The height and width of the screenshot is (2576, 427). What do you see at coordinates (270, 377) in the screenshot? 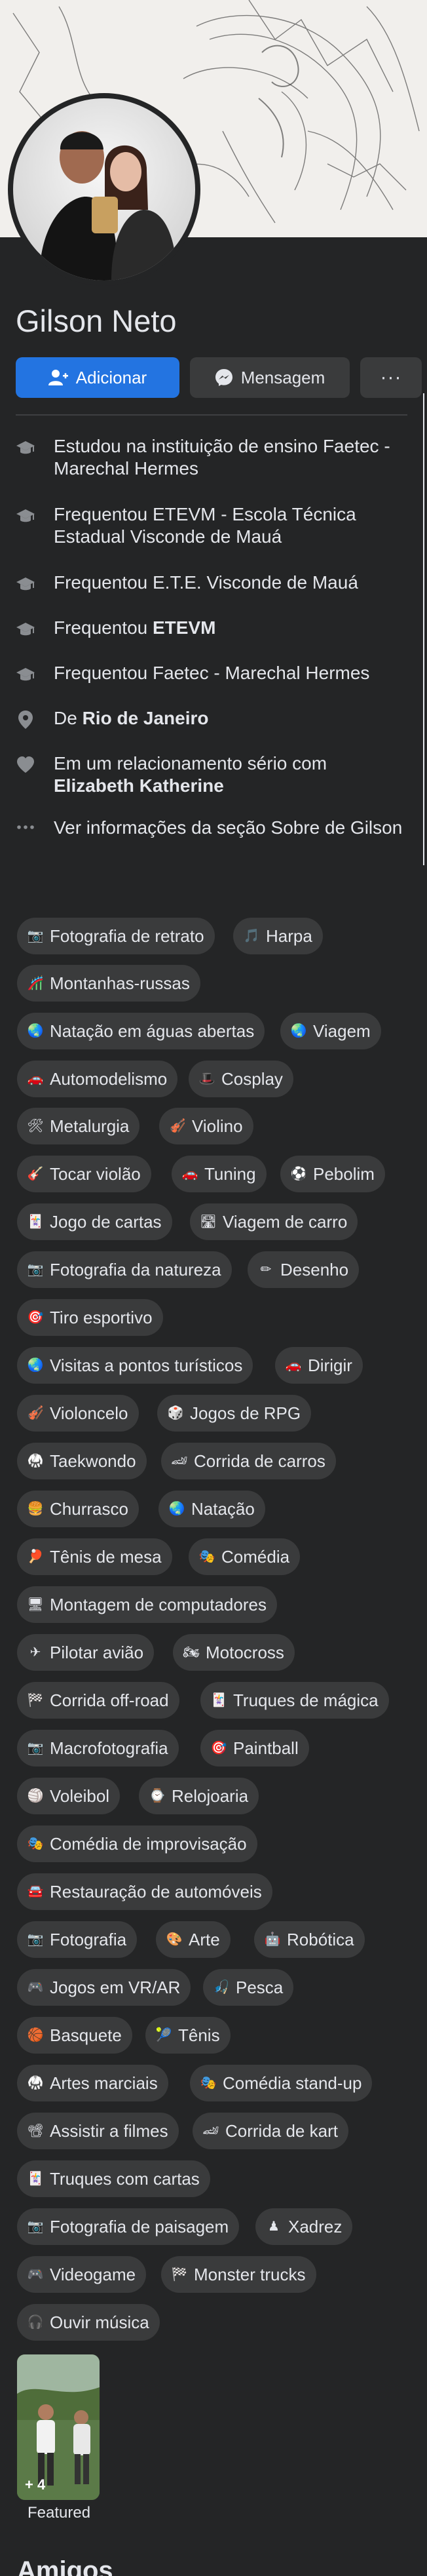
I see `message-button: Mensagem` at bounding box center [270, 377].